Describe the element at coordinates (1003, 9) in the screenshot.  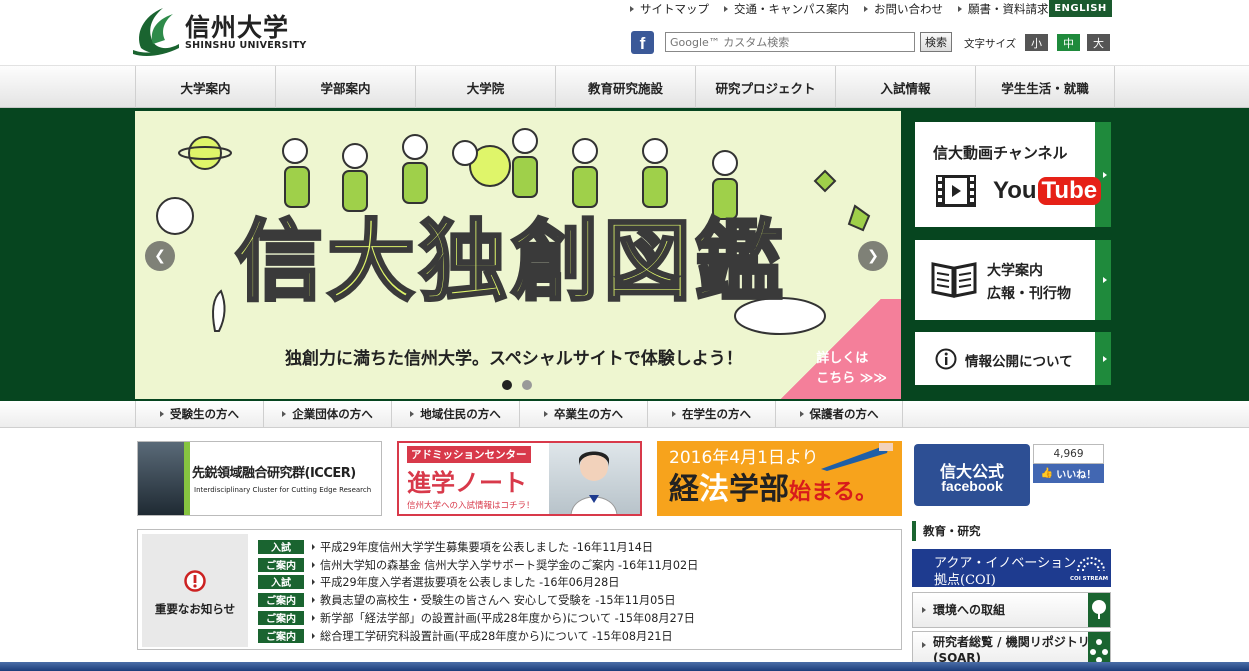
I see `application-link: 願書・資料請求` at that location.